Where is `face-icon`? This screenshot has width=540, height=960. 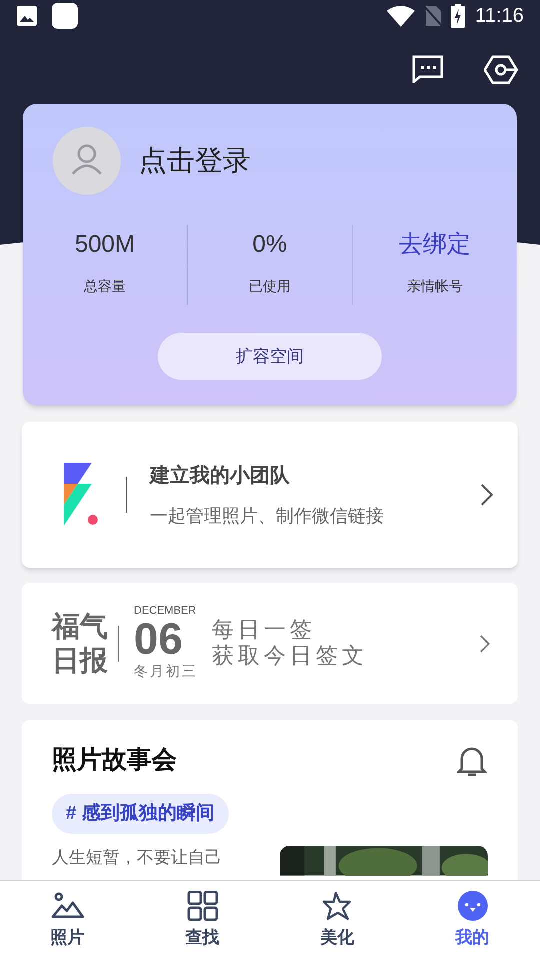 face-icon is located at coordinates (473, 906).